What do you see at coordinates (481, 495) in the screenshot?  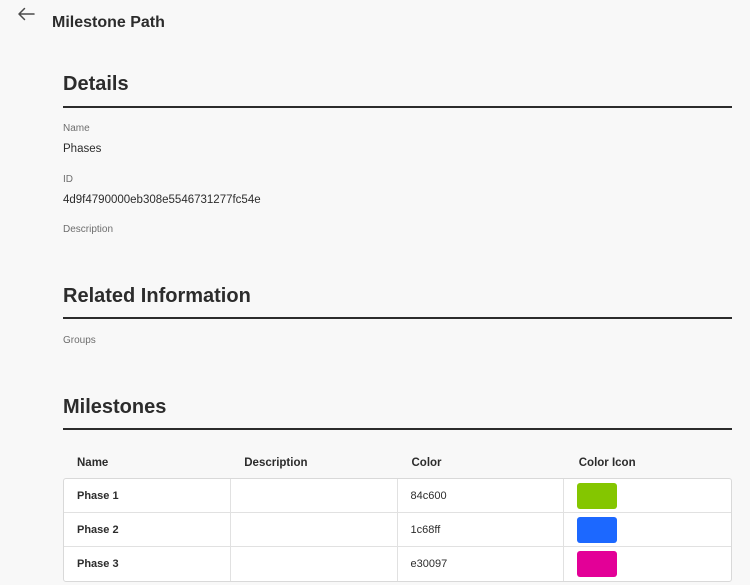 I see `milestone-color-cell: 84c600` at bounding box center [481, 495].